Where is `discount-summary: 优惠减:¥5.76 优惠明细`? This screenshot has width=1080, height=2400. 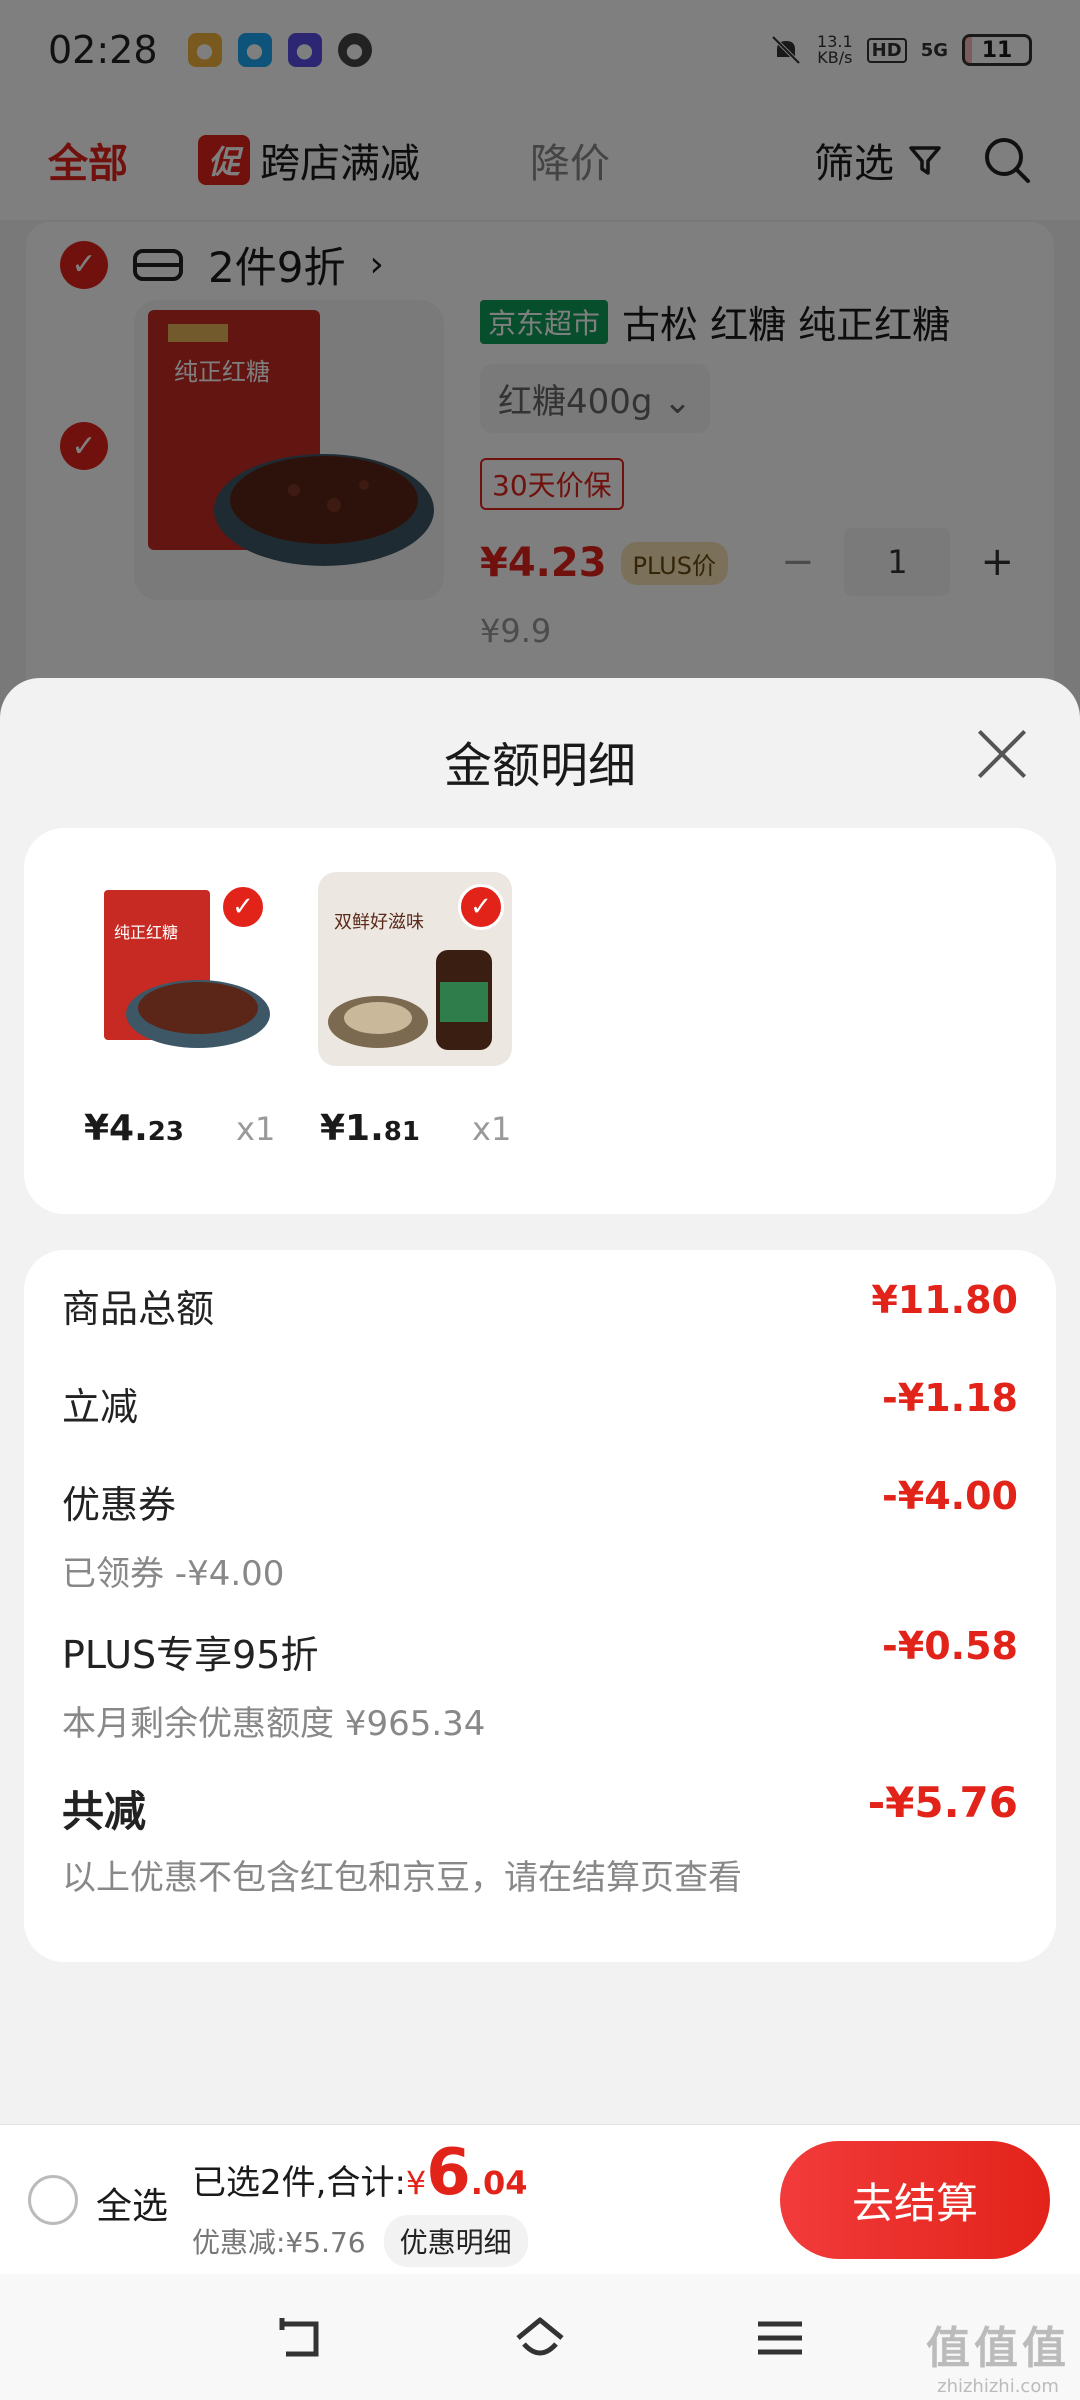 discount-summary: 优惠减:¥5.76 优惠明细 is located at coordinates (360, 2241).